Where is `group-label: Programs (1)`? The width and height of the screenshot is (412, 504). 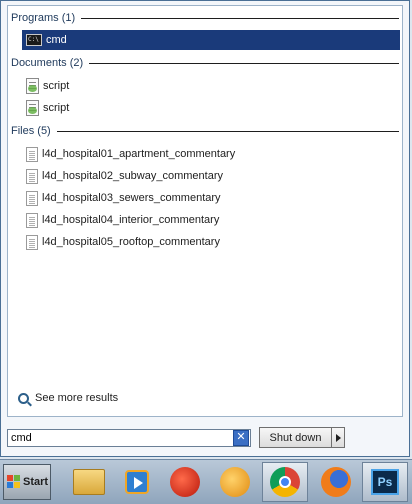
group-label: Programs (1) is located at coordinates (43, 18).